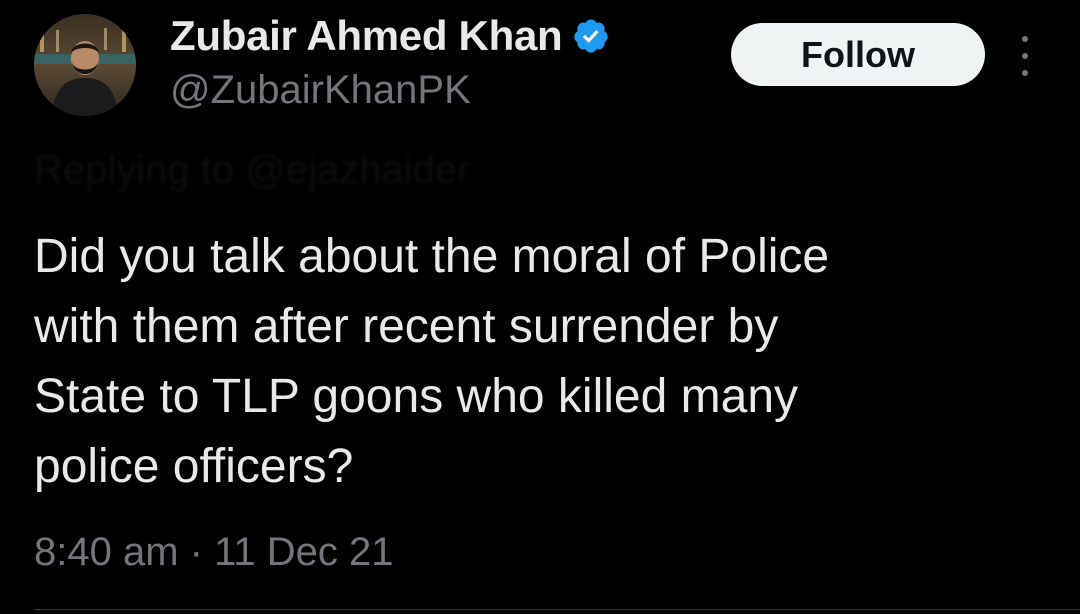 The height and width of the screenshot is (614, 1080). What do you see at coordinates (366, 36) in the screenshot?
I see `author-display-name: Zubair Ahmed Khan` at bounding box center [366, 36].